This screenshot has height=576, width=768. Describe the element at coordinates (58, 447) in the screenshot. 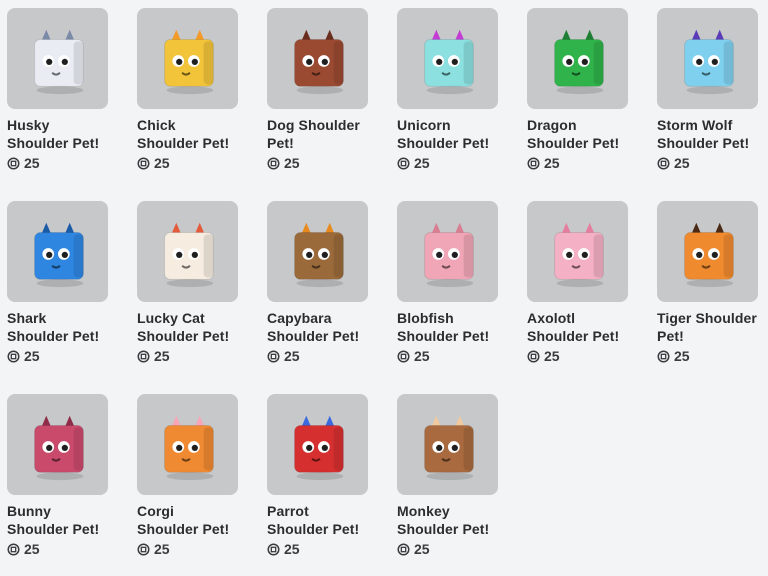

I see `bunny-icon` at that location.